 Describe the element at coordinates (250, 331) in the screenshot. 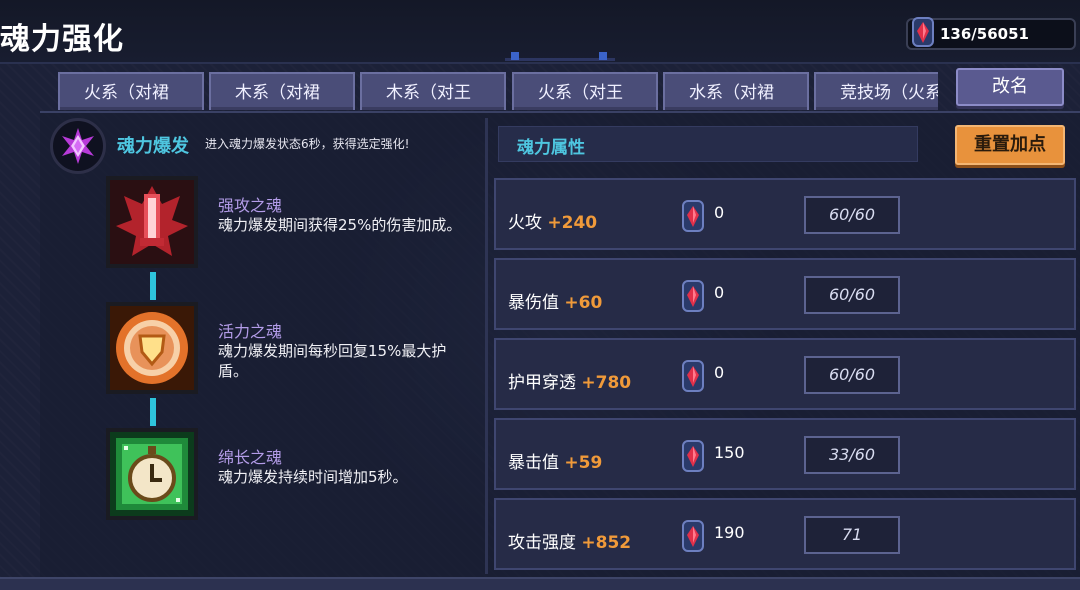

I see `skill-name: 活力之魂` at that location.